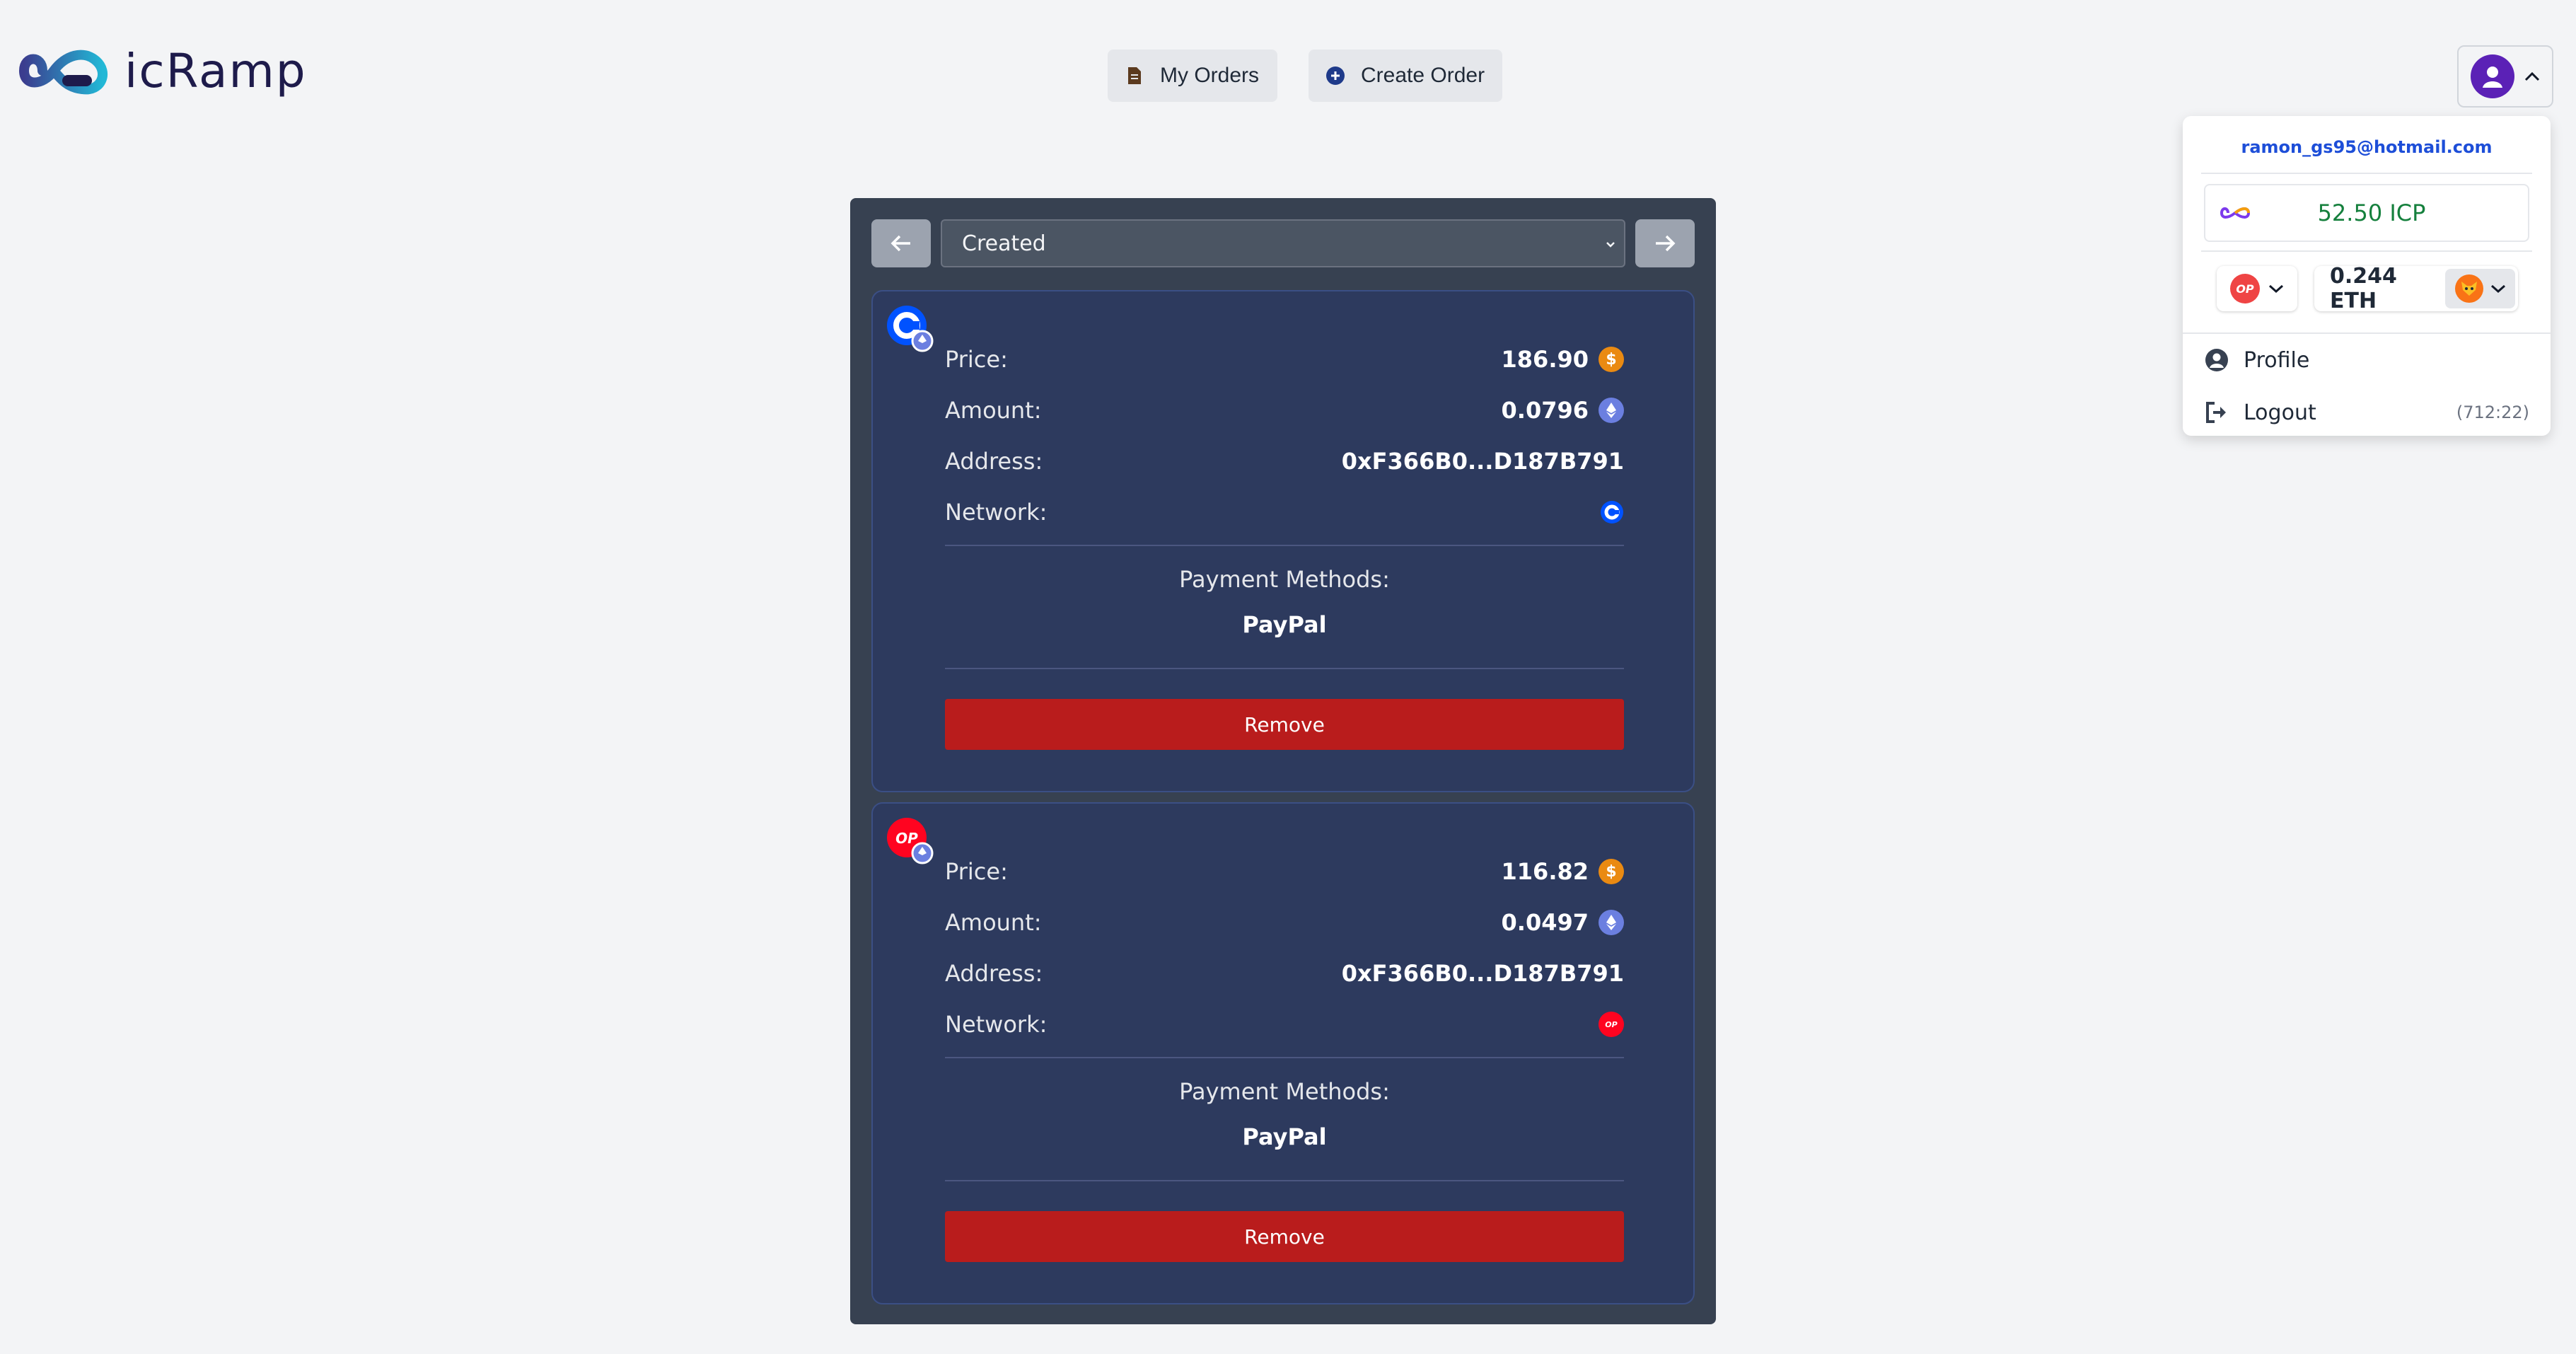 This screenshot has height=1354, width=2576. Describe the element at coordinates (2235, 213) in the screenshot. I see `icp-infinity-icon` at that location.